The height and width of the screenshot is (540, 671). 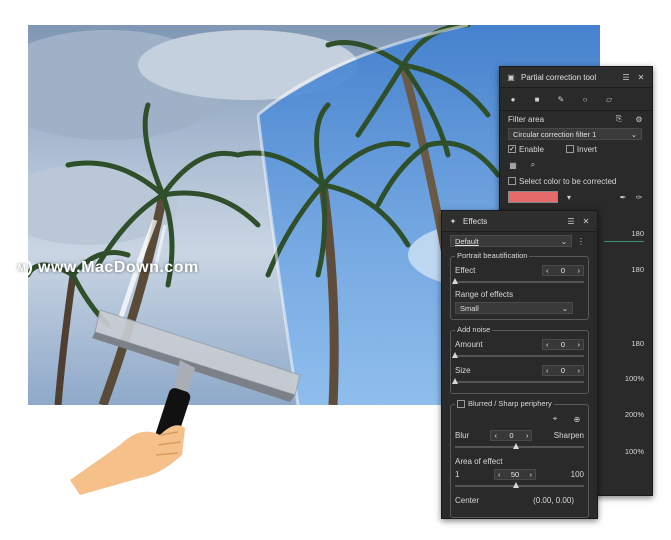 I want to click on enable-checkbox: ✓ Enable, so click(x=526, y=149).